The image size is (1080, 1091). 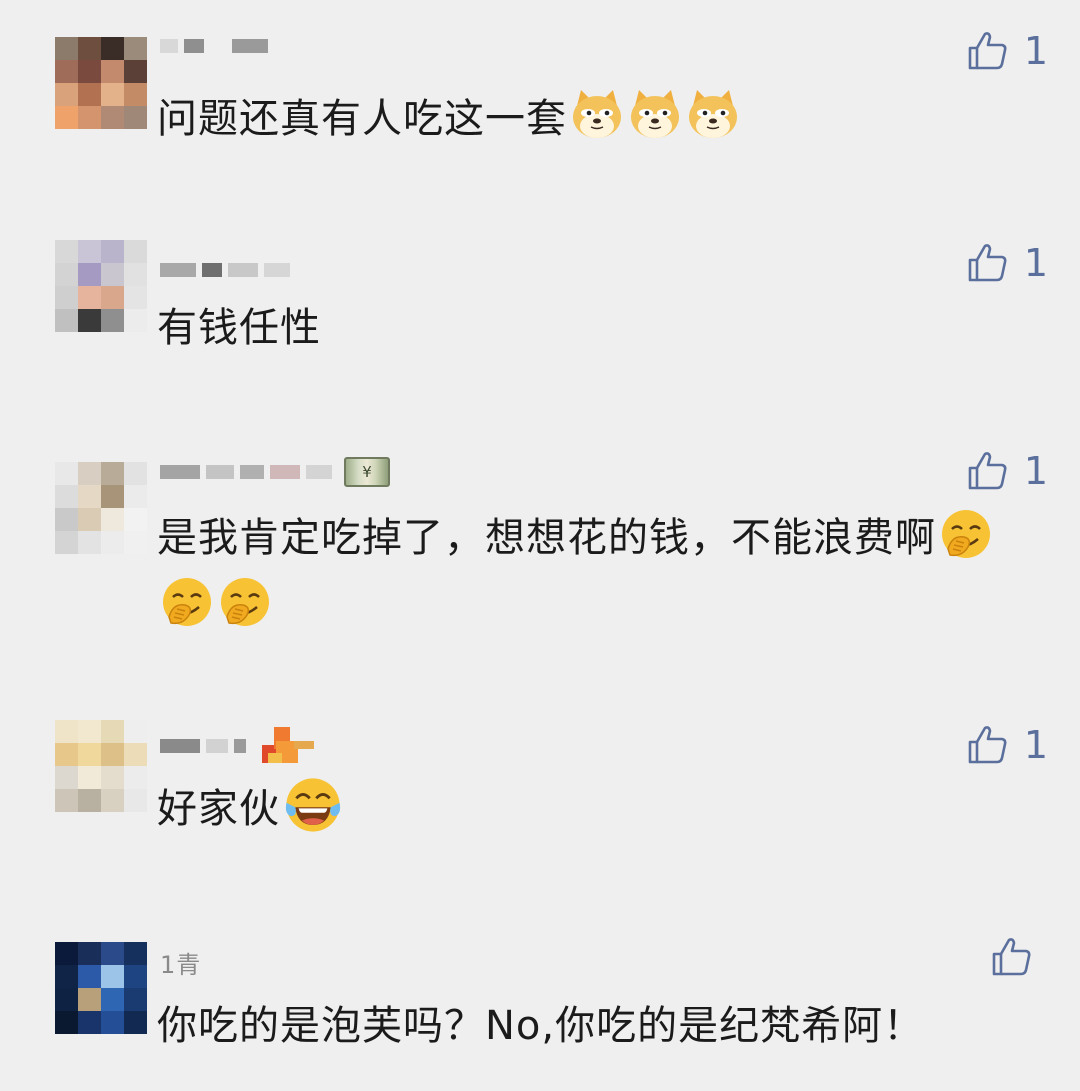 What do you see at coordinates (597, 572) in the screenshot?
I see `comment-text: 是我肯定吃掉了，想想花的钱，不能浪费啊` at bounding box center [597, 572].